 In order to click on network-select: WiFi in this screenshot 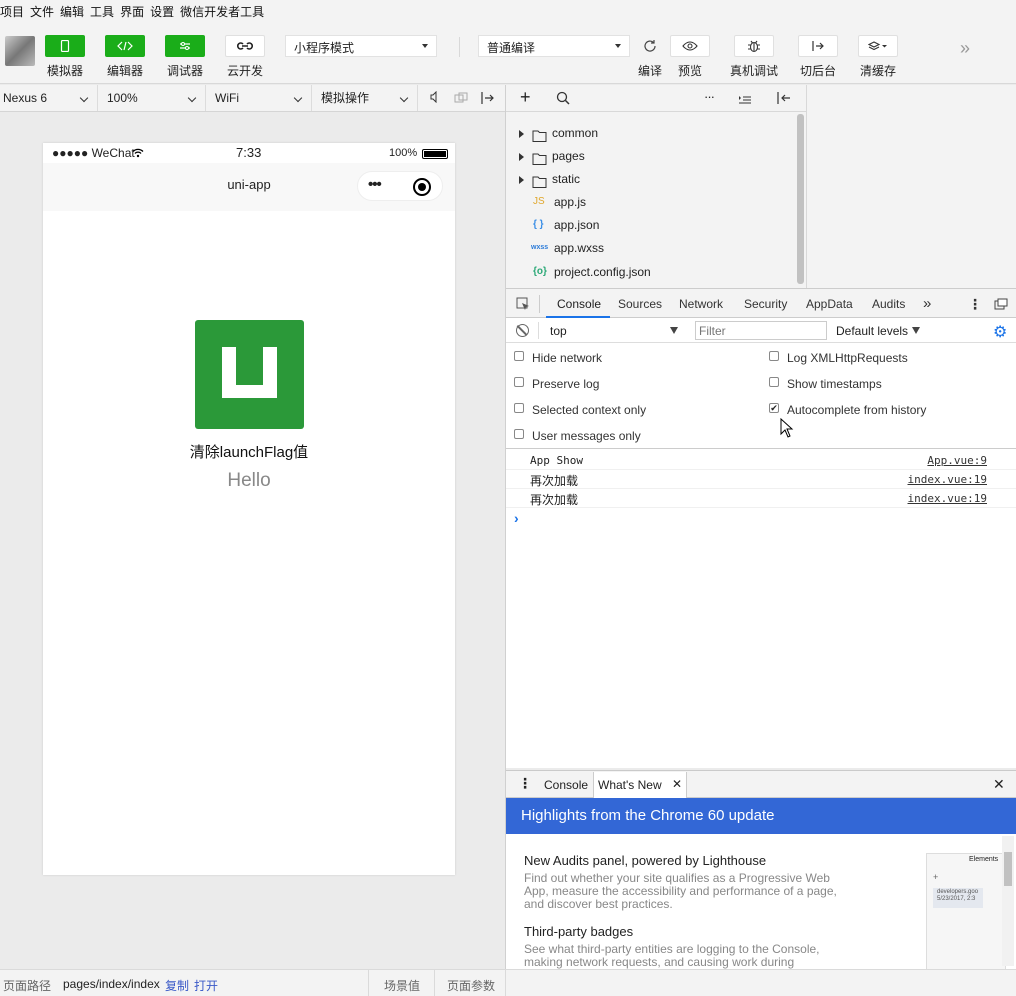, I will do `click(262, 98)`.